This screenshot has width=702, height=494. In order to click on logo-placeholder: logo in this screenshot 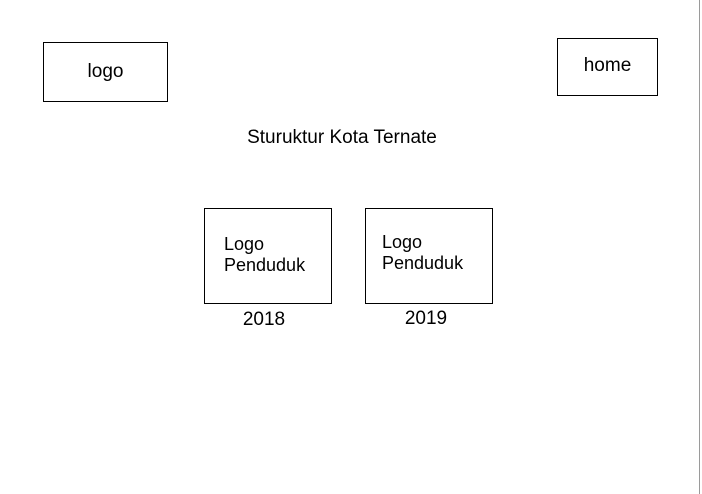, I will do `click(105, 72)`.